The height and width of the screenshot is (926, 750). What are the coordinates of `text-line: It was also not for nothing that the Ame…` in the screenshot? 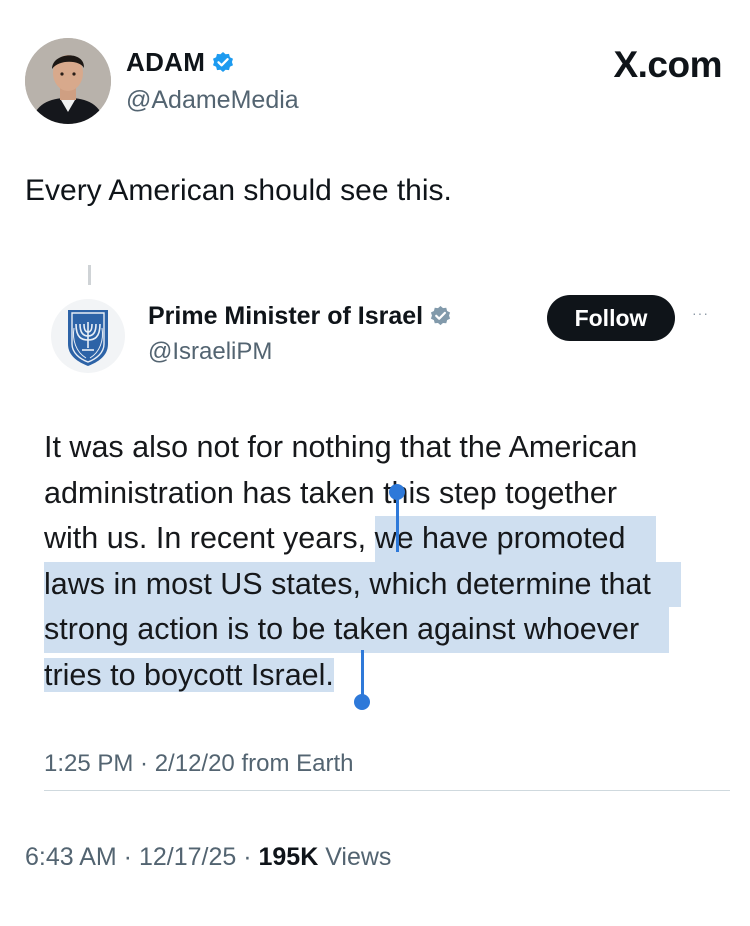 It's located at (341, 447).